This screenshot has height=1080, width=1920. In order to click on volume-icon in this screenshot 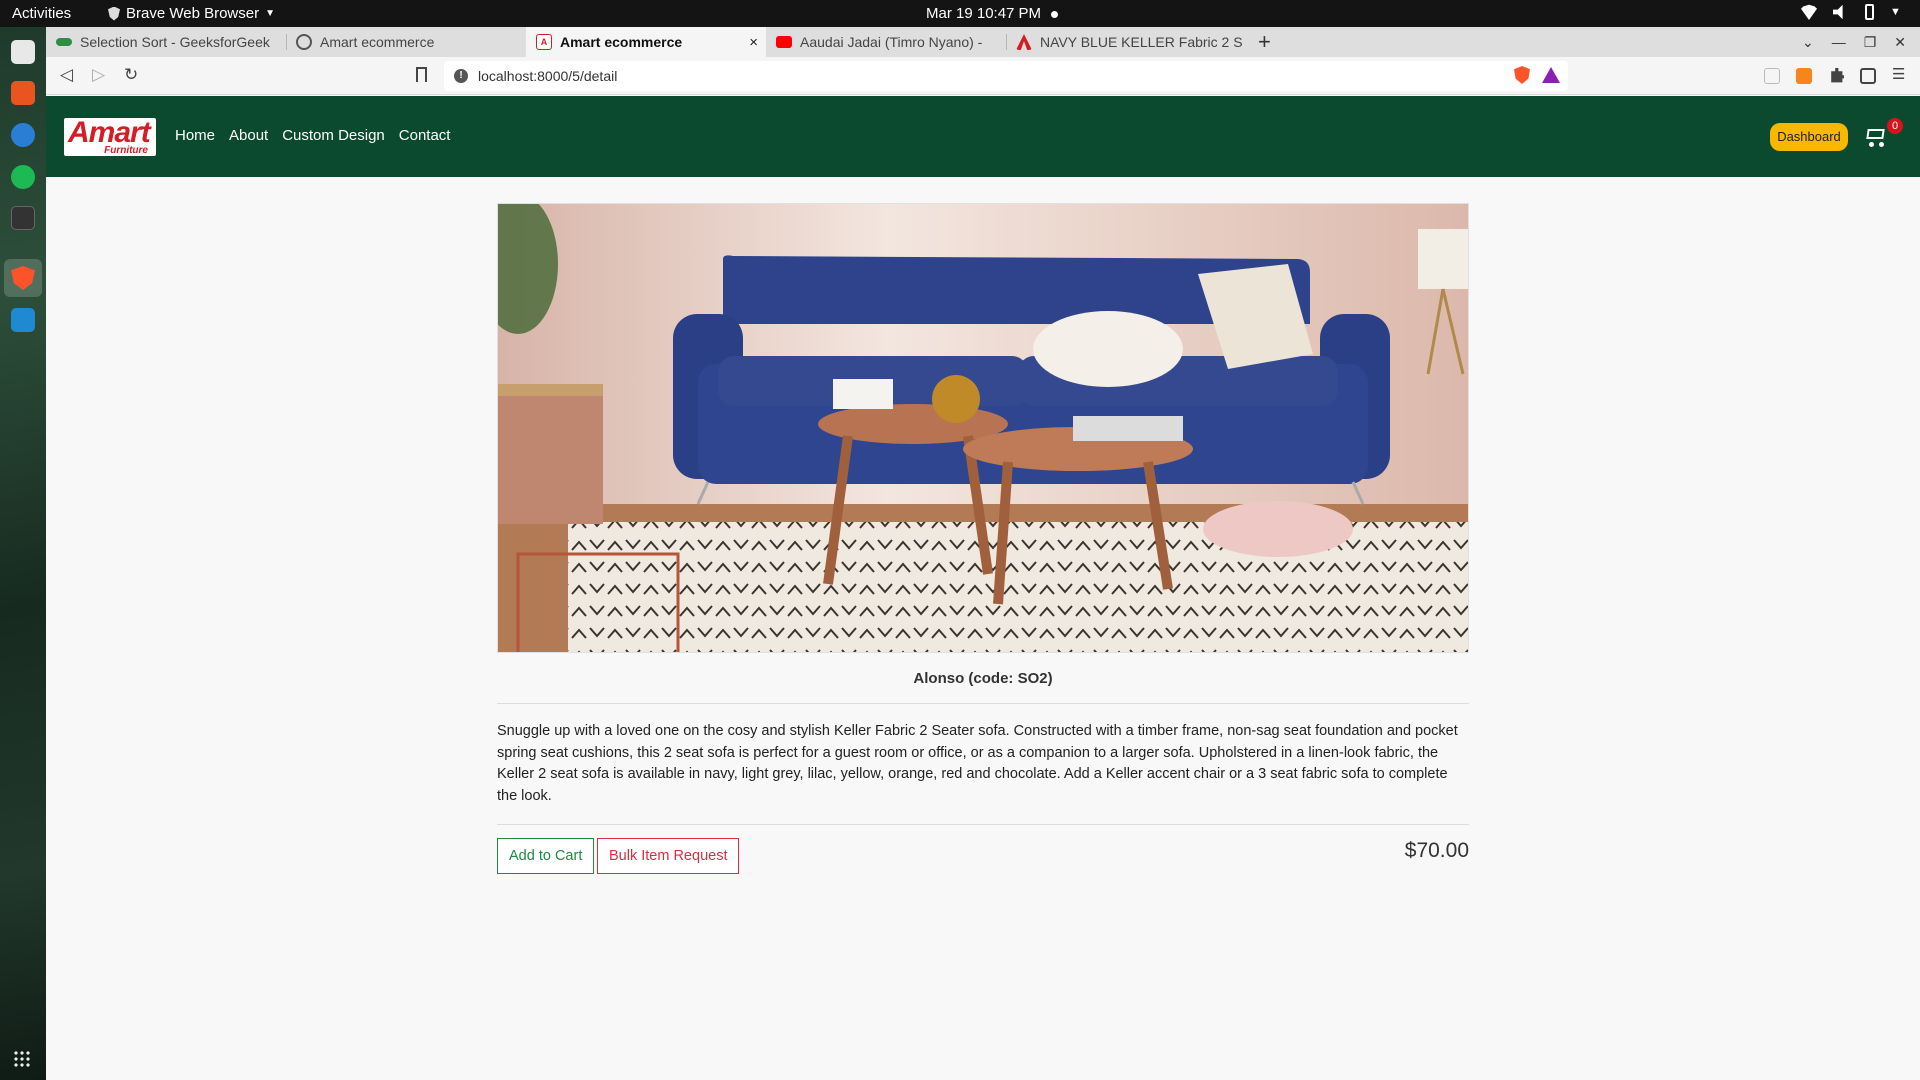, I will do `click(1838, 12)`.